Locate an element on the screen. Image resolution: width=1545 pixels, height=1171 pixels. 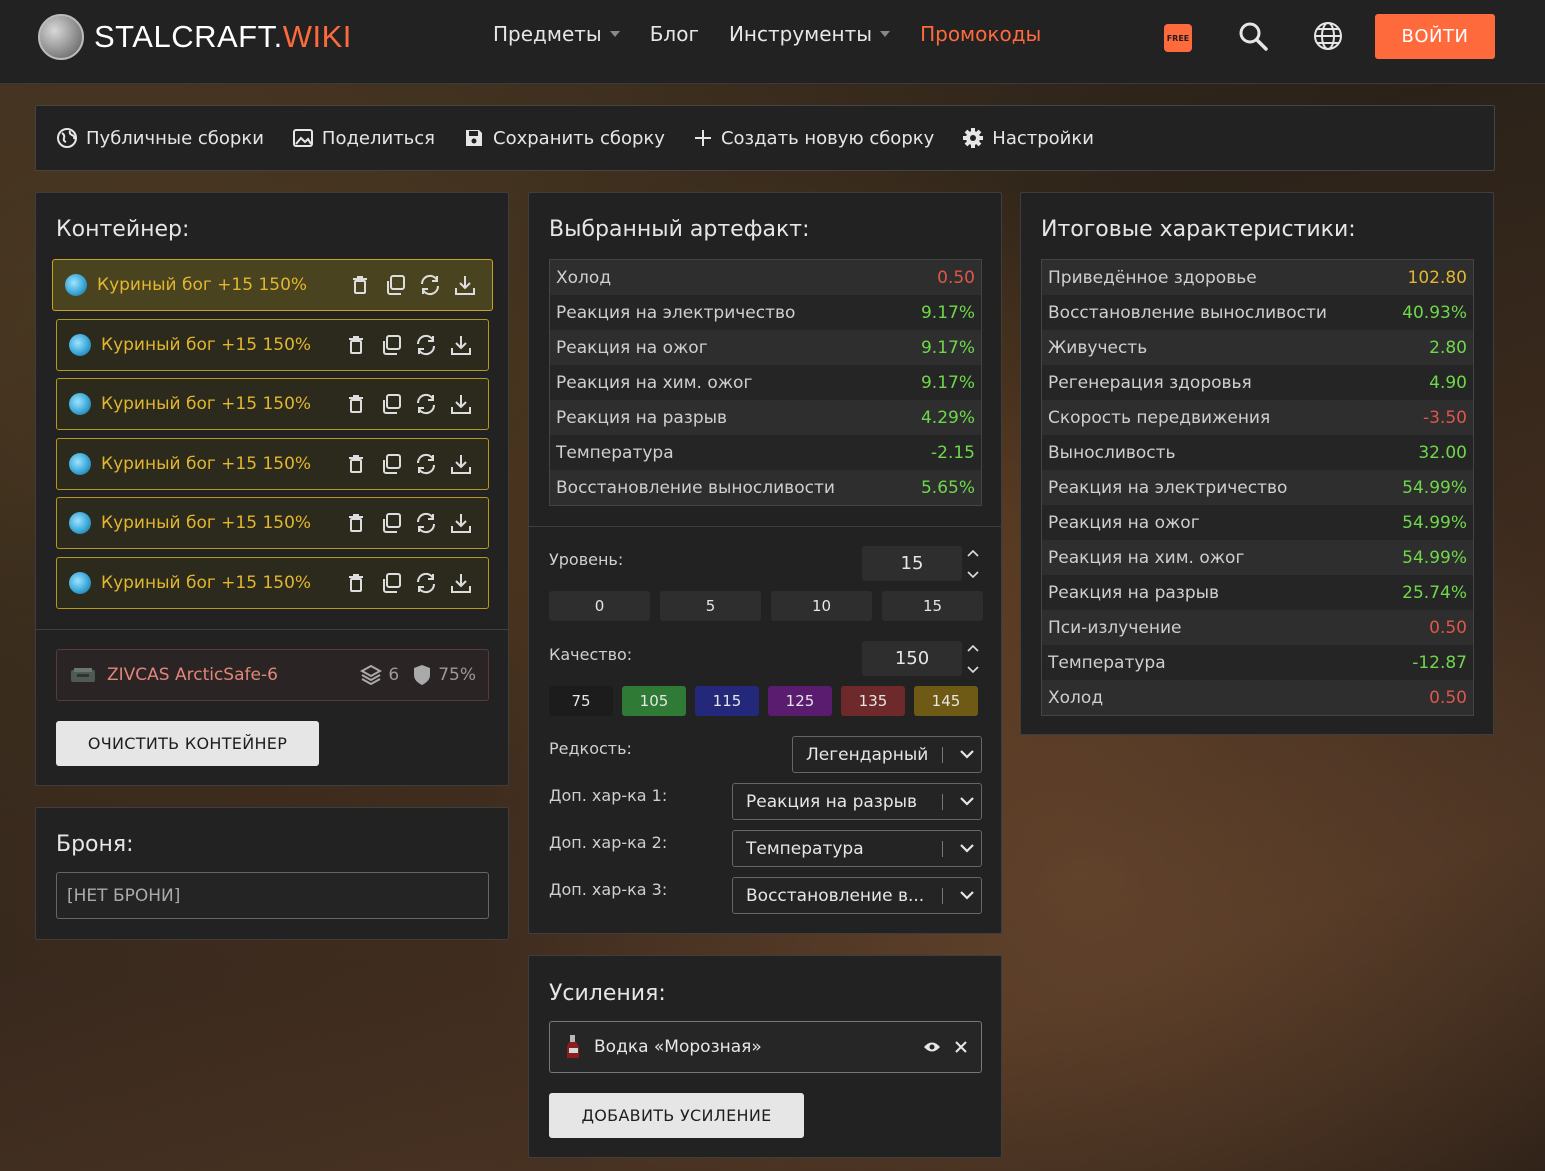
level-input: 15 is located at coordinates (912, 563).